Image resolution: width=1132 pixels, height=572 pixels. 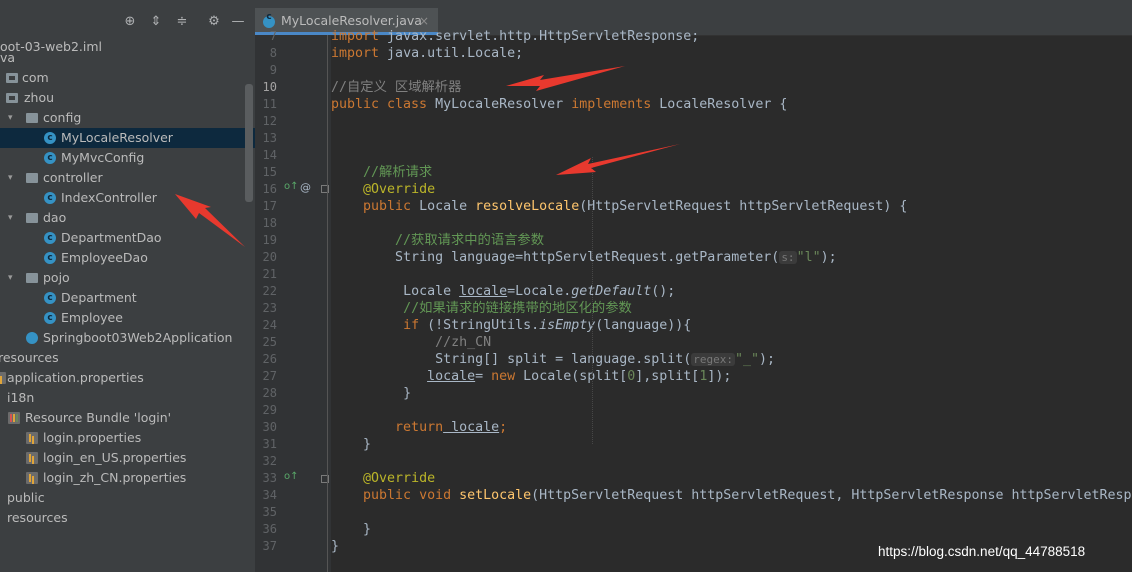 What do you see at coordinates (565, 78) in the screenshot?
I see `arrow-to-comment` at bounding box center [565, 78].